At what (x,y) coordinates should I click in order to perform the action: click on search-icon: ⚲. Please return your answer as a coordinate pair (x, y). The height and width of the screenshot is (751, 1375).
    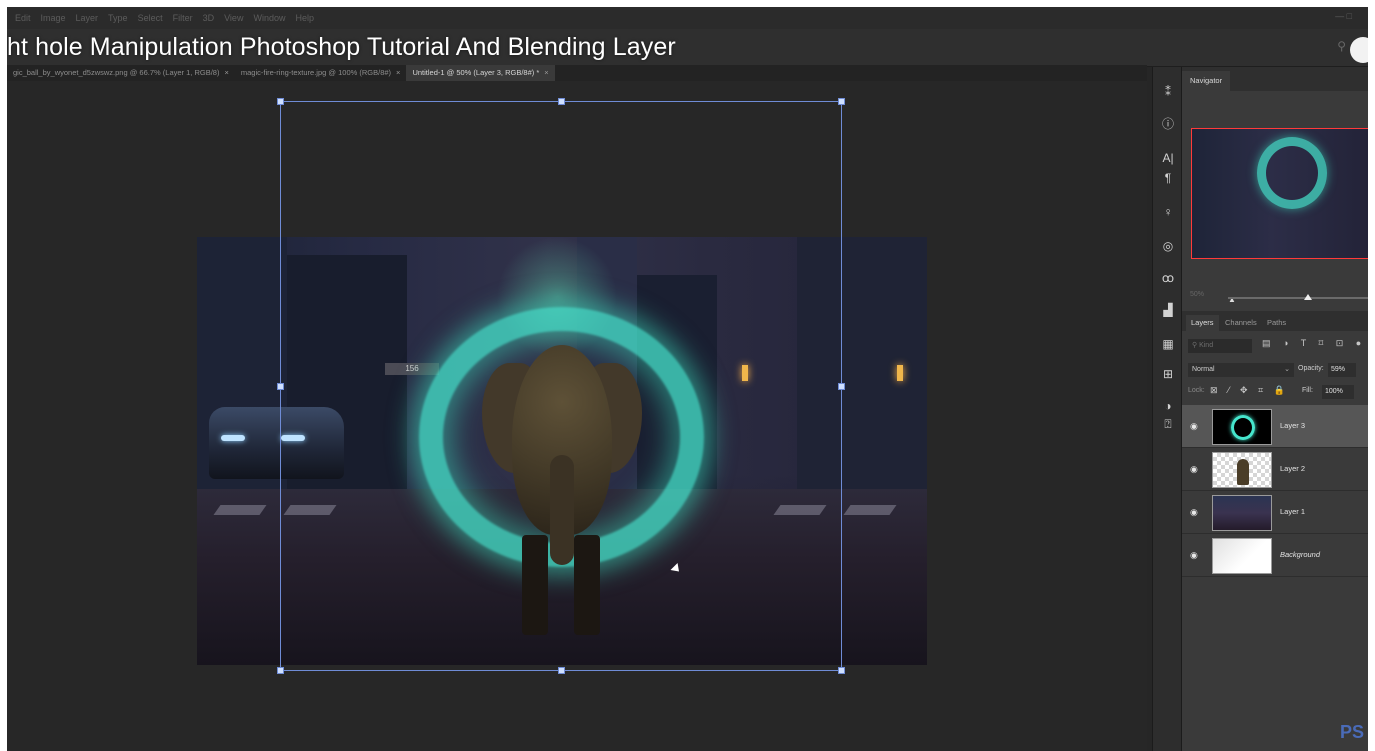
    Looking at the image, I should click on (1341, 46).